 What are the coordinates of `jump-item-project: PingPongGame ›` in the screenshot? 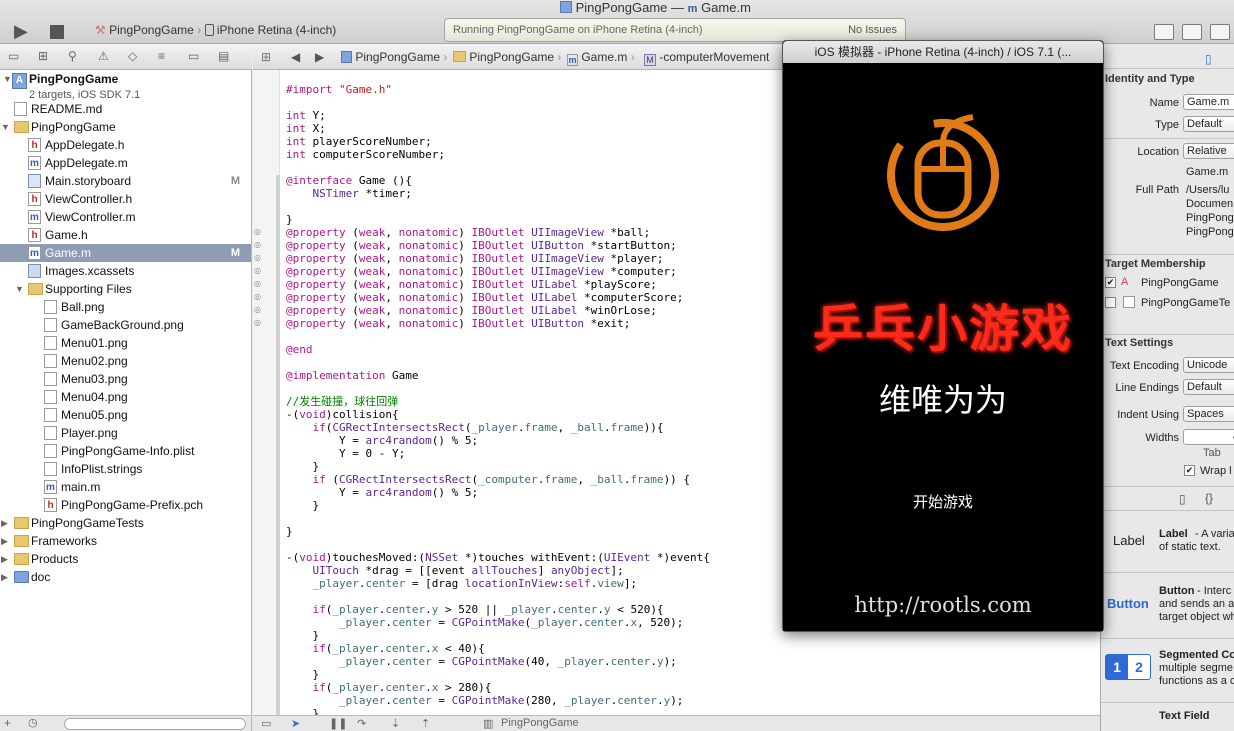 It's located at (394, 57).